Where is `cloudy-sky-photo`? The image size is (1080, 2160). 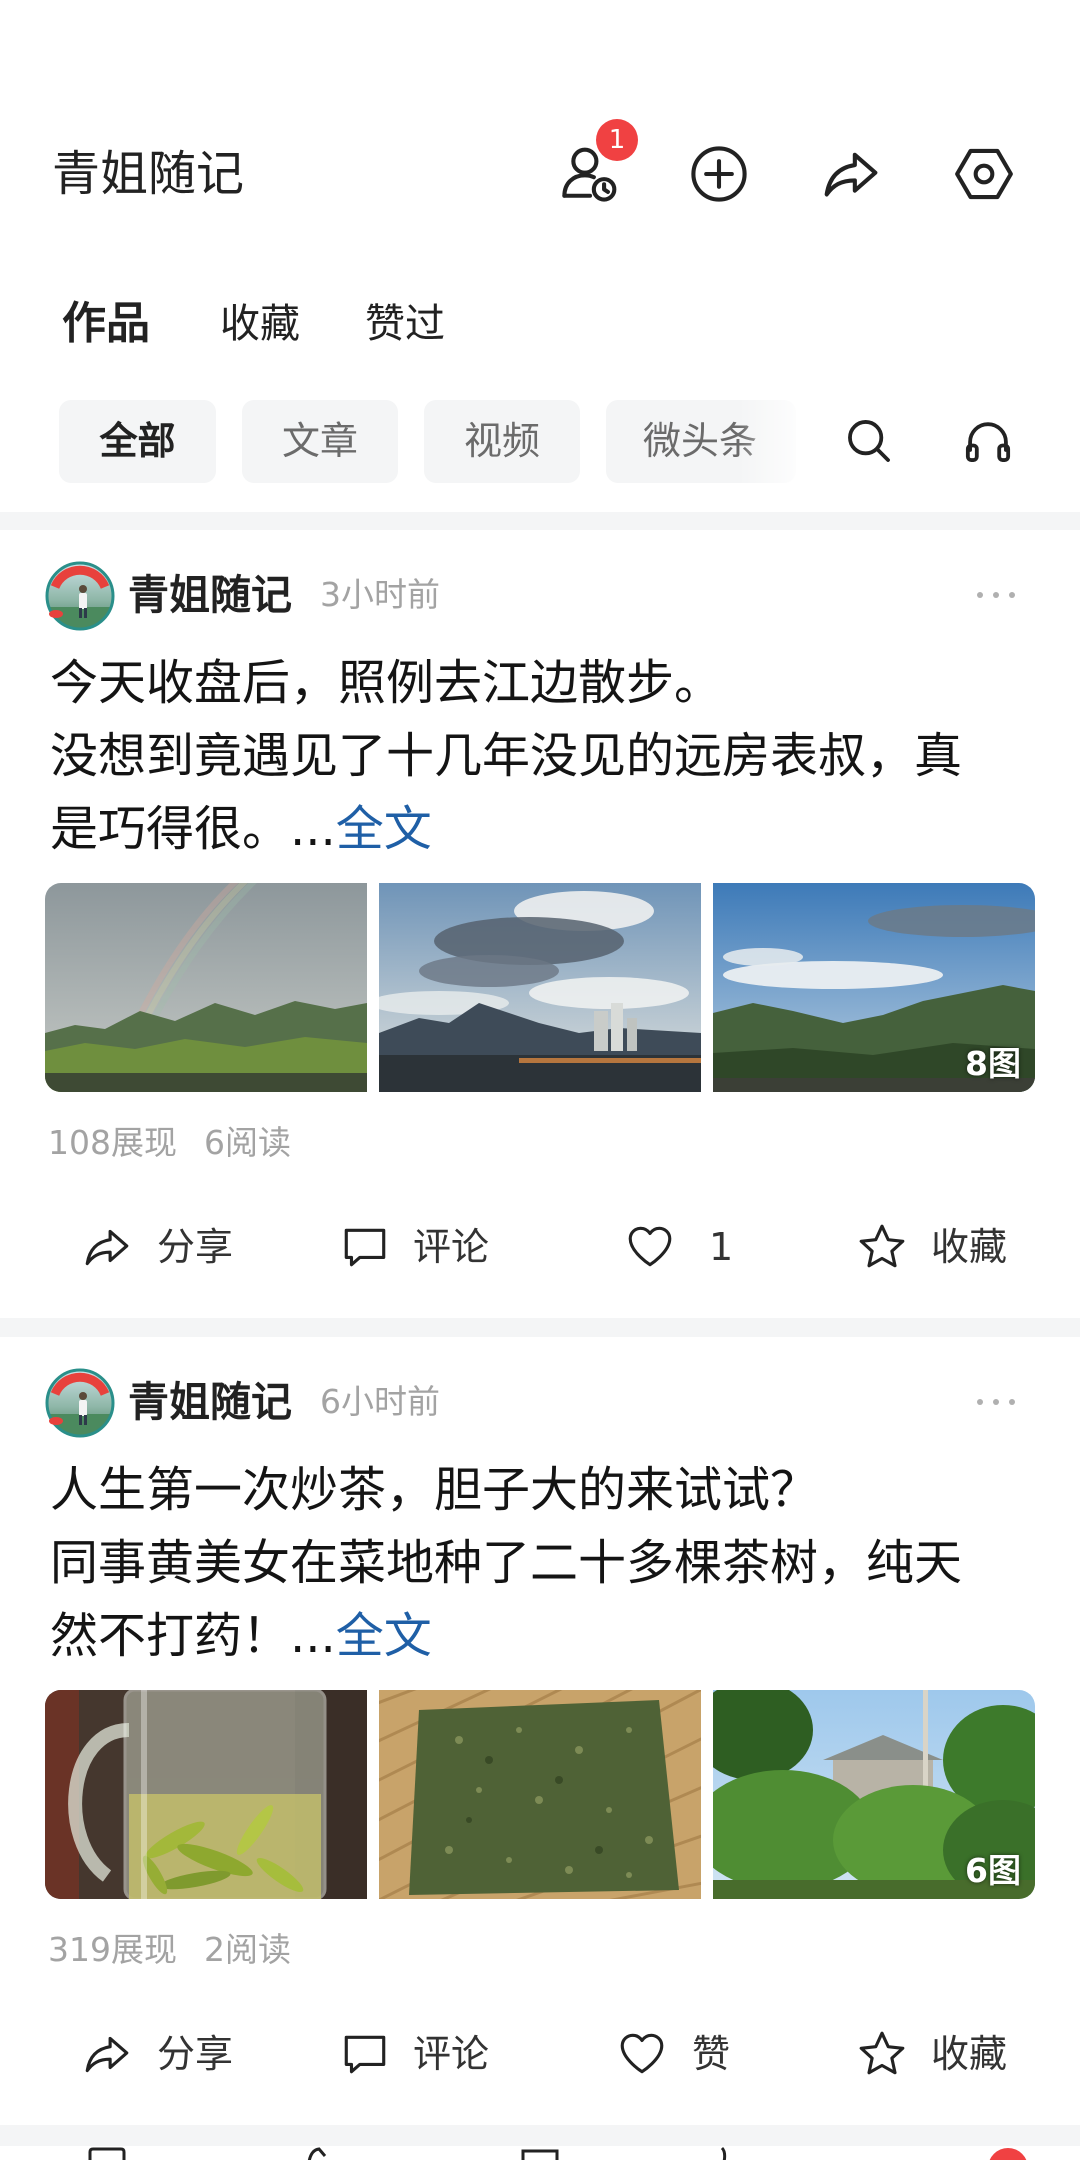
cloudy-sky-photo is located at coordinates (540, 987).